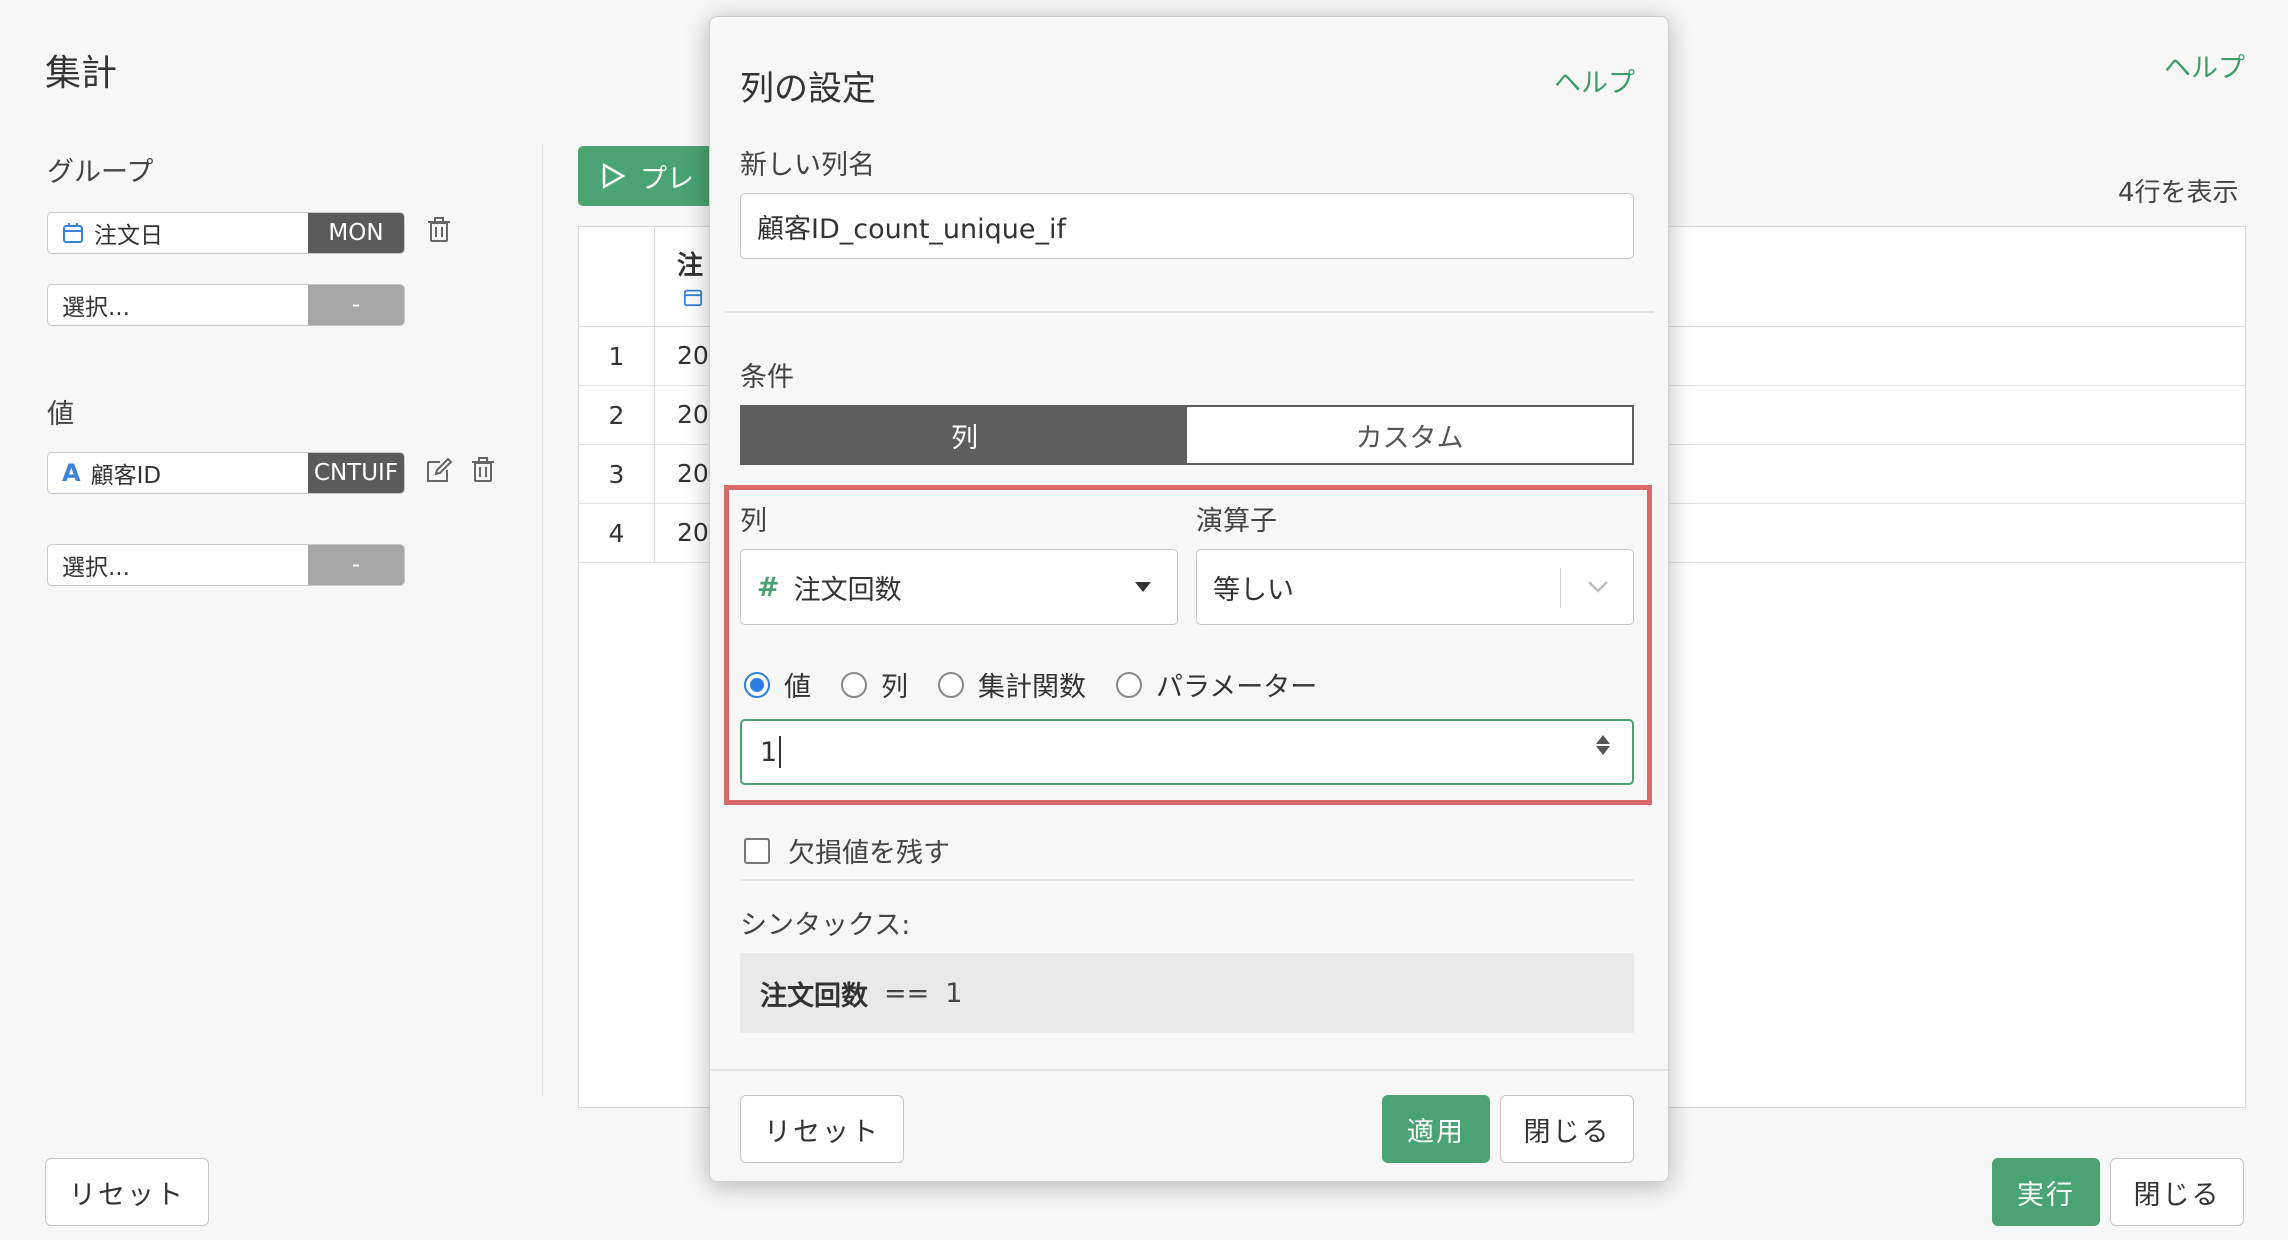 The height and width of the screenshot is (1240, 2288). I want to click on radio-value: 値, so click(777, 684).